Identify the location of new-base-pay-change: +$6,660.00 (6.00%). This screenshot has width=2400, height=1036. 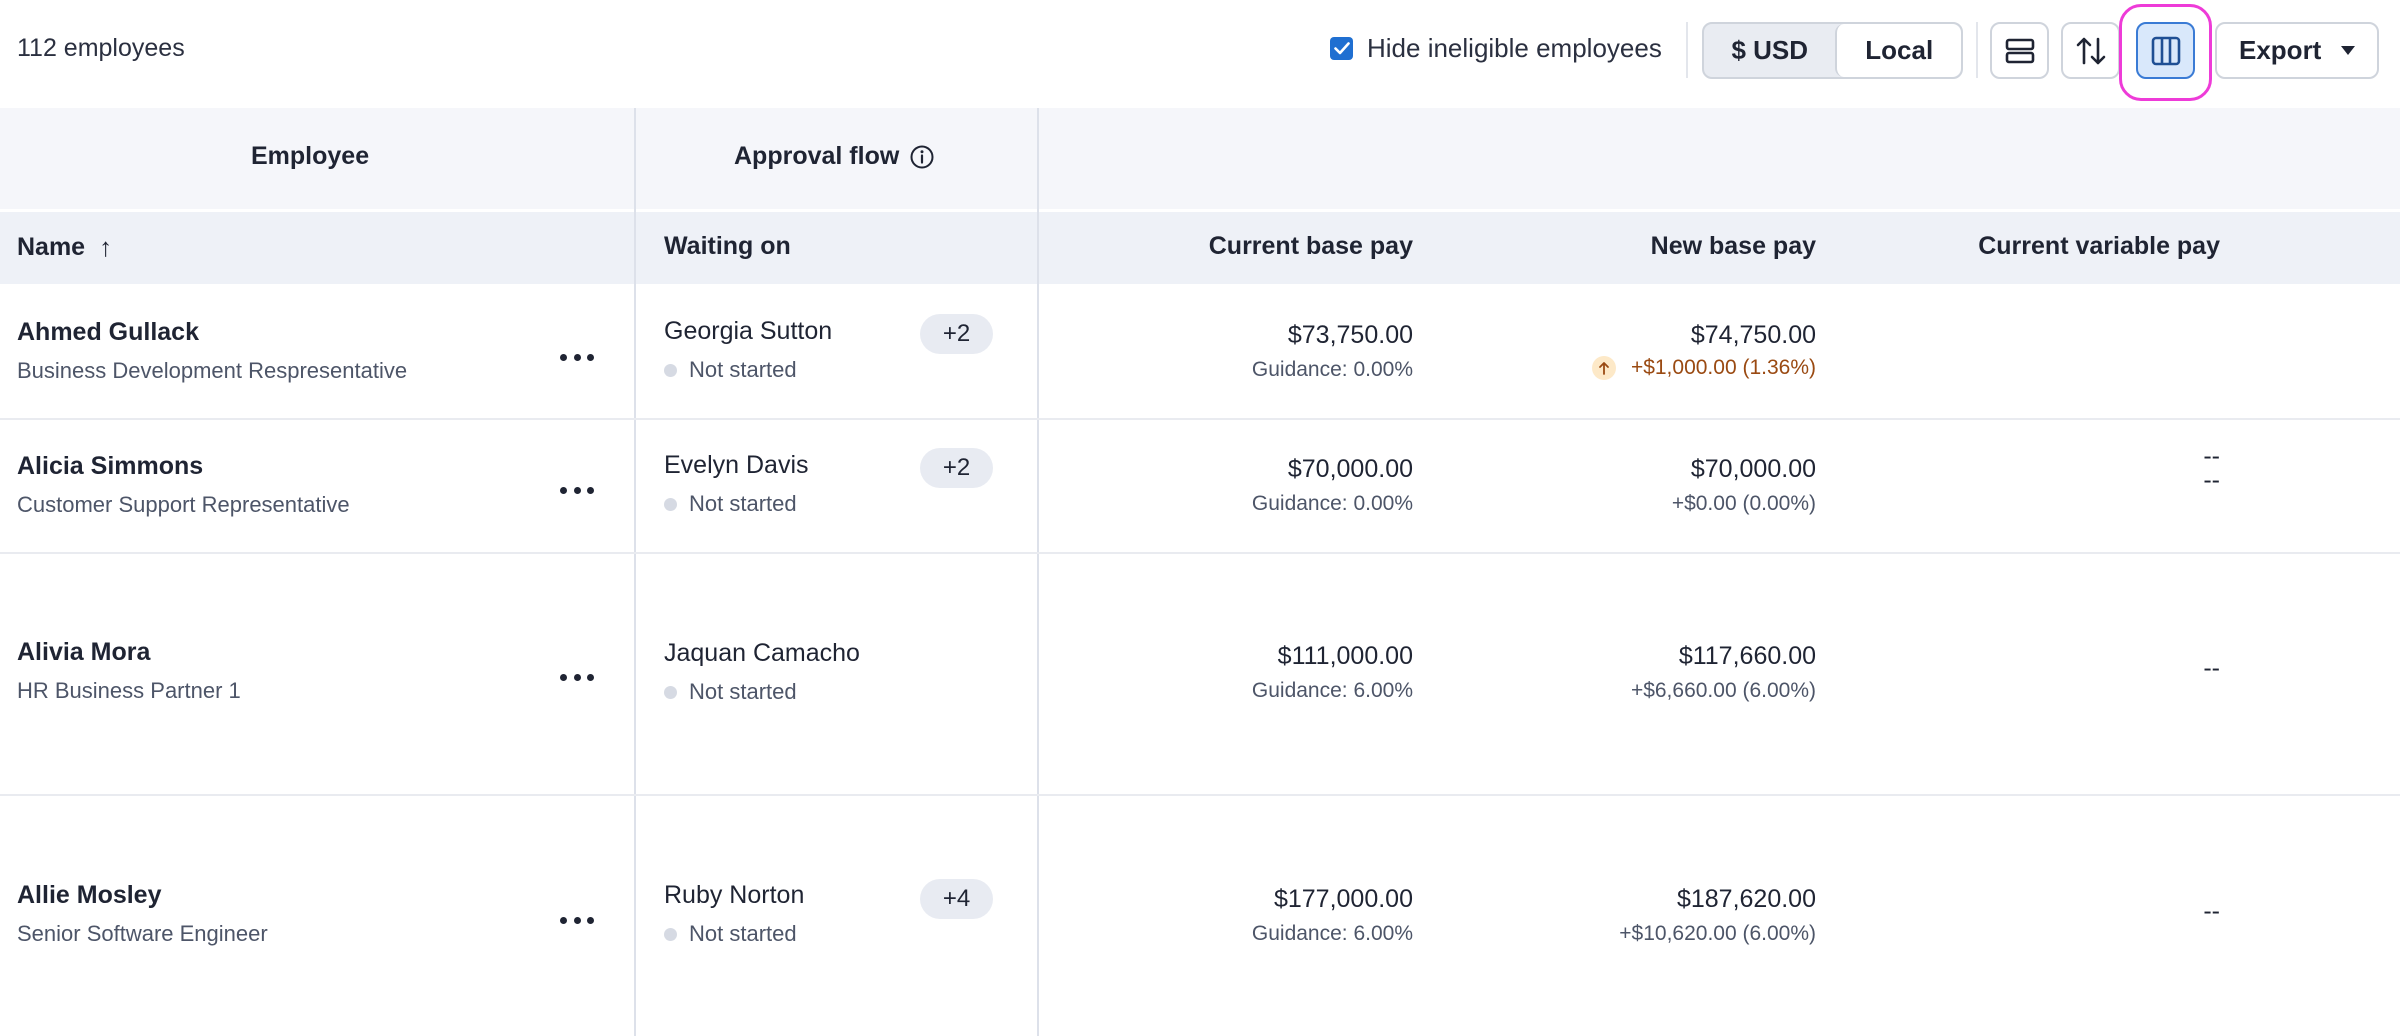
(1723, 690).